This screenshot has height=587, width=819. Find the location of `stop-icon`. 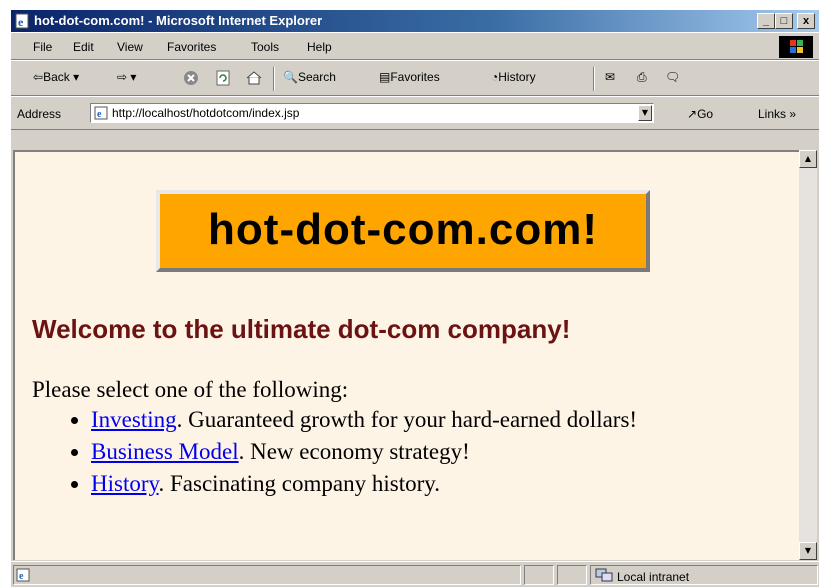

stop-icon is located at coordinates (191, 78).